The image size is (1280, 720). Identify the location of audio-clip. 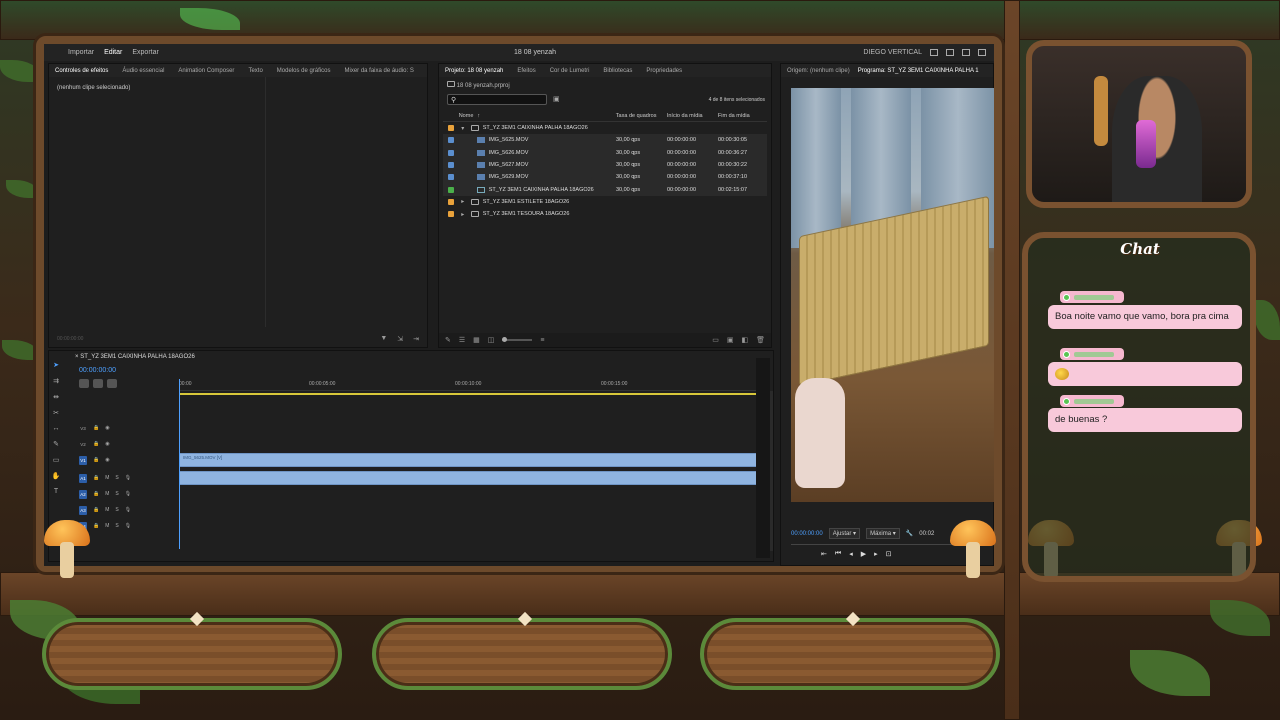
(470, 478).